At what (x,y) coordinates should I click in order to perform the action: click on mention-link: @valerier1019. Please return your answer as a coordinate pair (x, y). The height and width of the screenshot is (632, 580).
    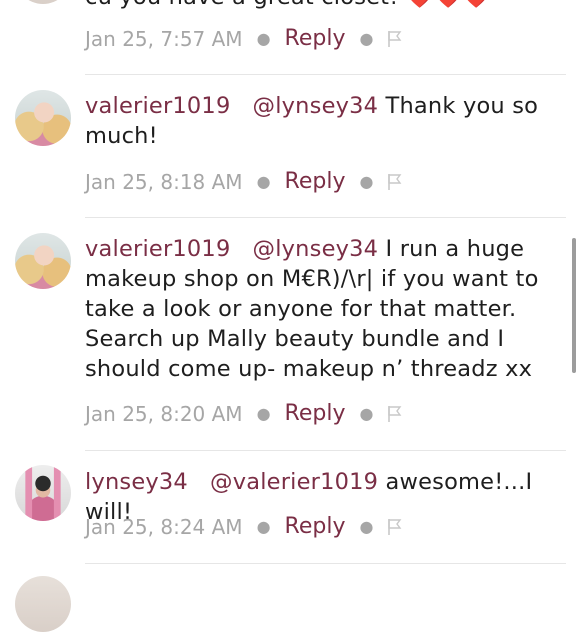
    Looking at the image, I should click on (294, 482).